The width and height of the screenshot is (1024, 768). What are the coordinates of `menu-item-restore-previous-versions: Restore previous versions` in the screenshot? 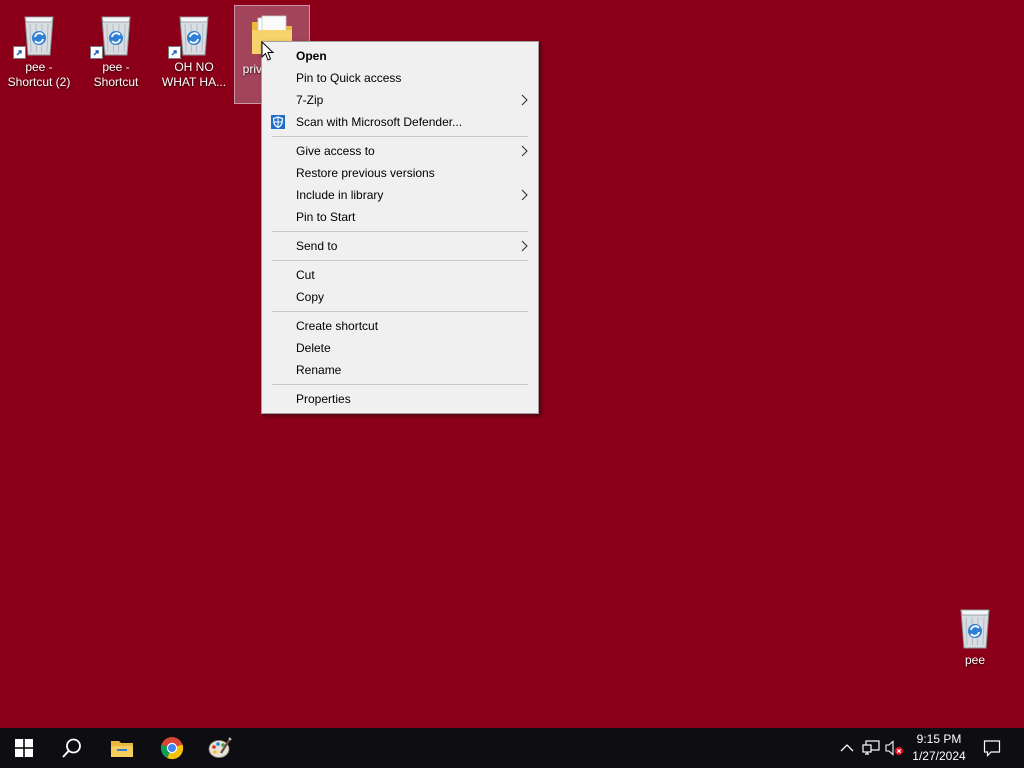 It's located at (400, 173).